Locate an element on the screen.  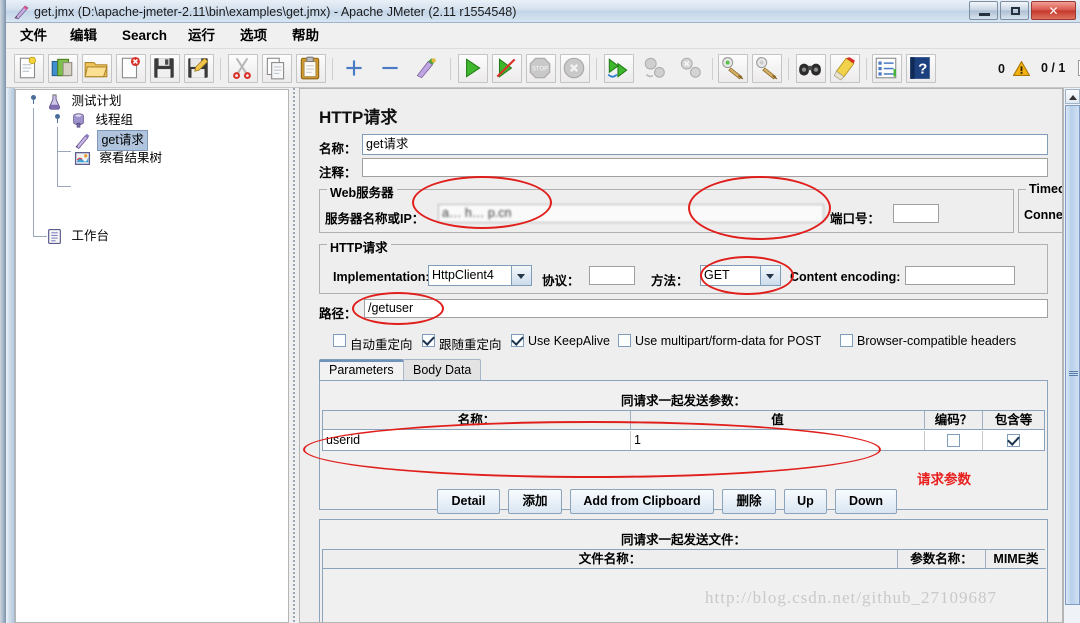
checkbox-browser-compatible-headers-label: Browser-compatible headers is located at coordinates (937, 341).